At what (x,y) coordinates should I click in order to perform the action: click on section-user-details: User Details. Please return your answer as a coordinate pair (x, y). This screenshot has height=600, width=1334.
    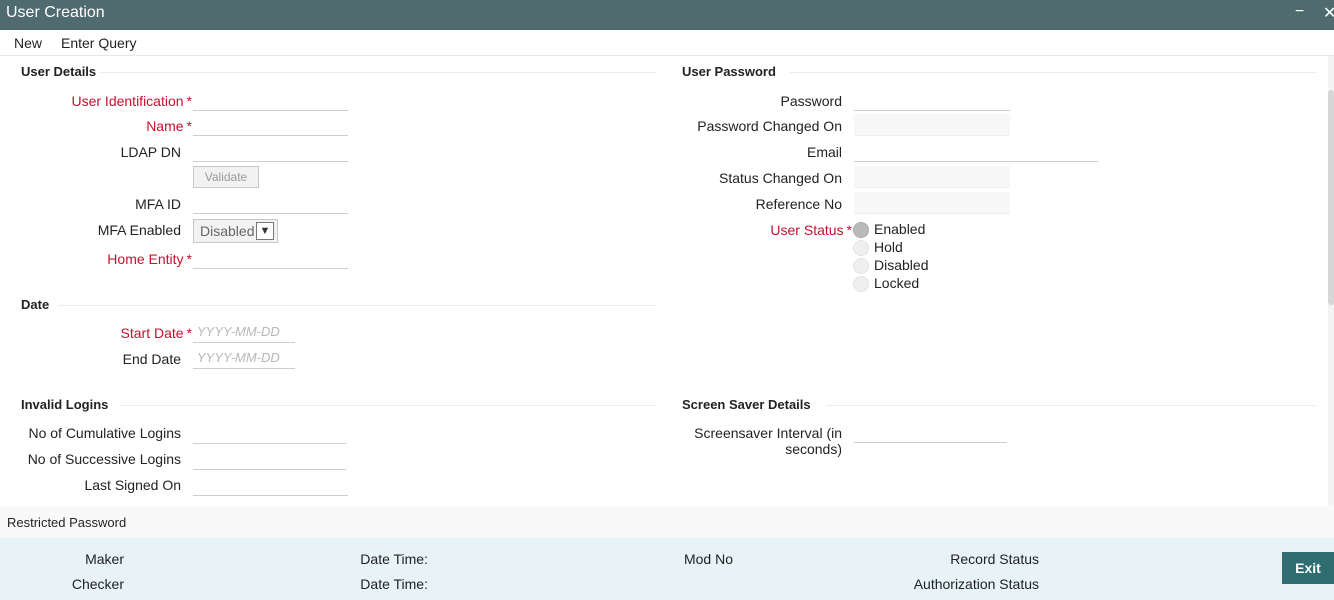
    Looking at the image, I should click on (59, 71).